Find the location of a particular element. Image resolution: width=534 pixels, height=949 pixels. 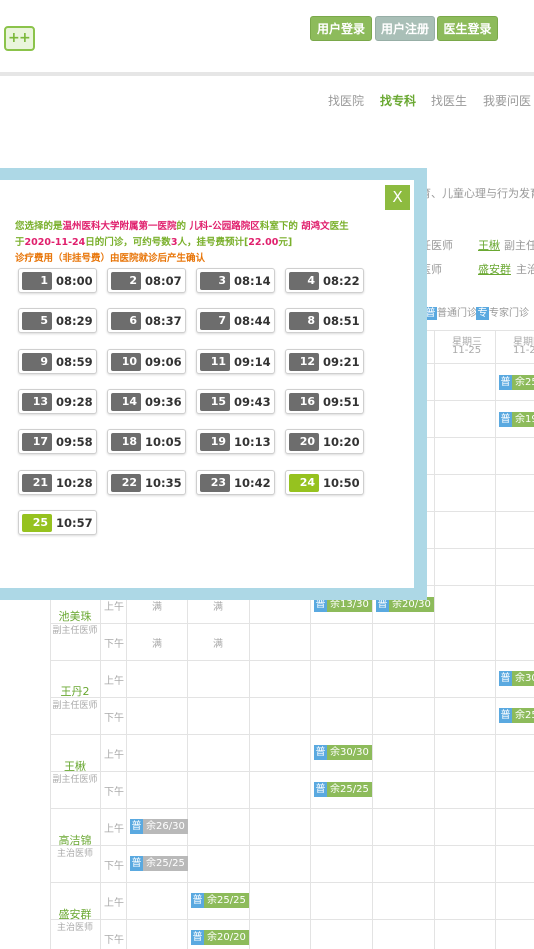

slot-number: 5 is located at coordinates (37, 321).